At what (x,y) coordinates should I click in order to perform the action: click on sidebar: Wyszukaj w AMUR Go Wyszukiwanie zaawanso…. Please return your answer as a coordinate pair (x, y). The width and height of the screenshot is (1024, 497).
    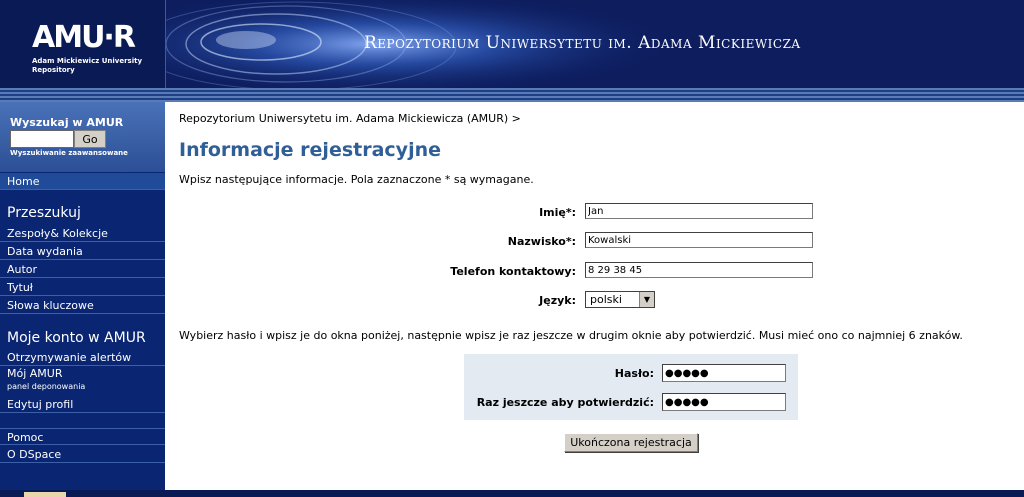
    Looking at the image, I should click on (82, 296).